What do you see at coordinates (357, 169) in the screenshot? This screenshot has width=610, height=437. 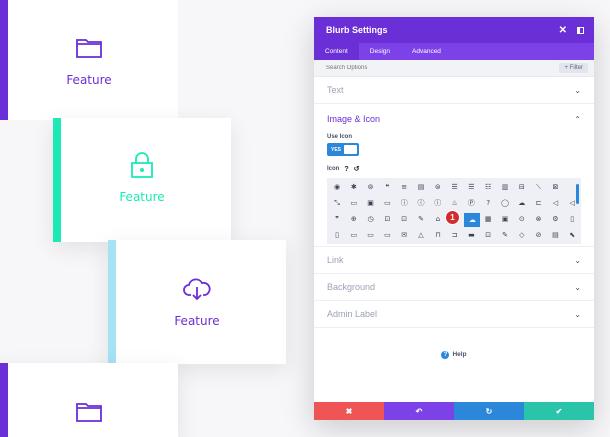 I see `reset-icon: ↺` at bounding box center [357, 169].